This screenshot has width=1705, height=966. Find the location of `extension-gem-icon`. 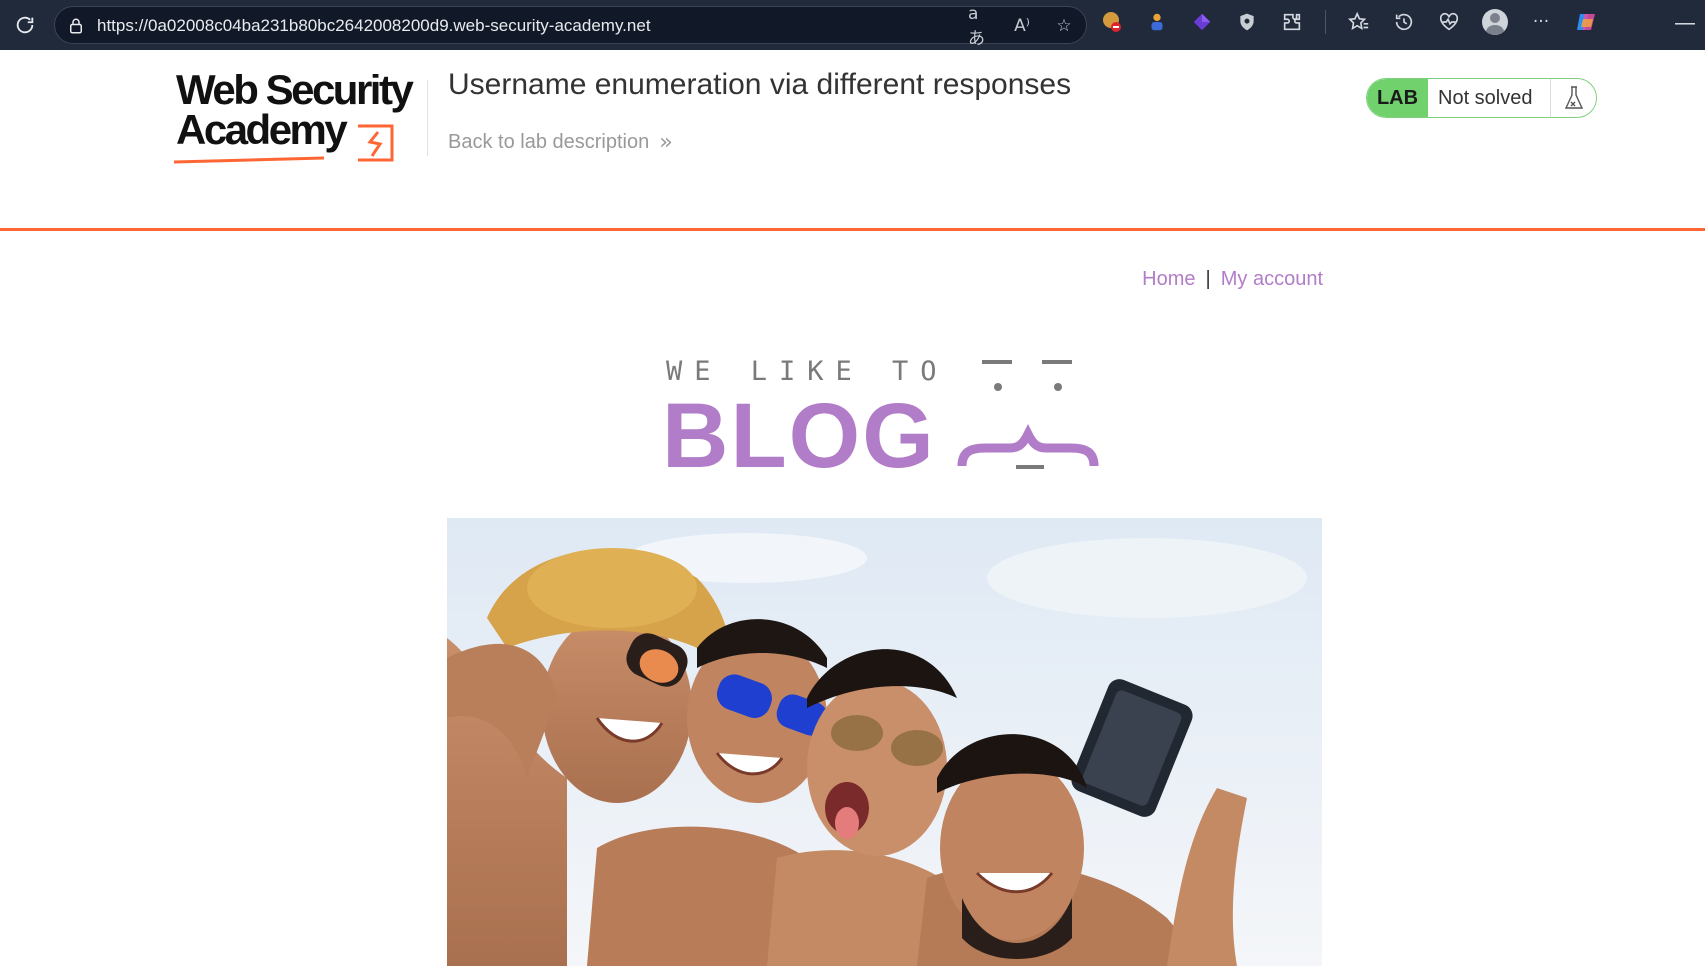

extension-gem-icon is located at coordinates (1202, 22).